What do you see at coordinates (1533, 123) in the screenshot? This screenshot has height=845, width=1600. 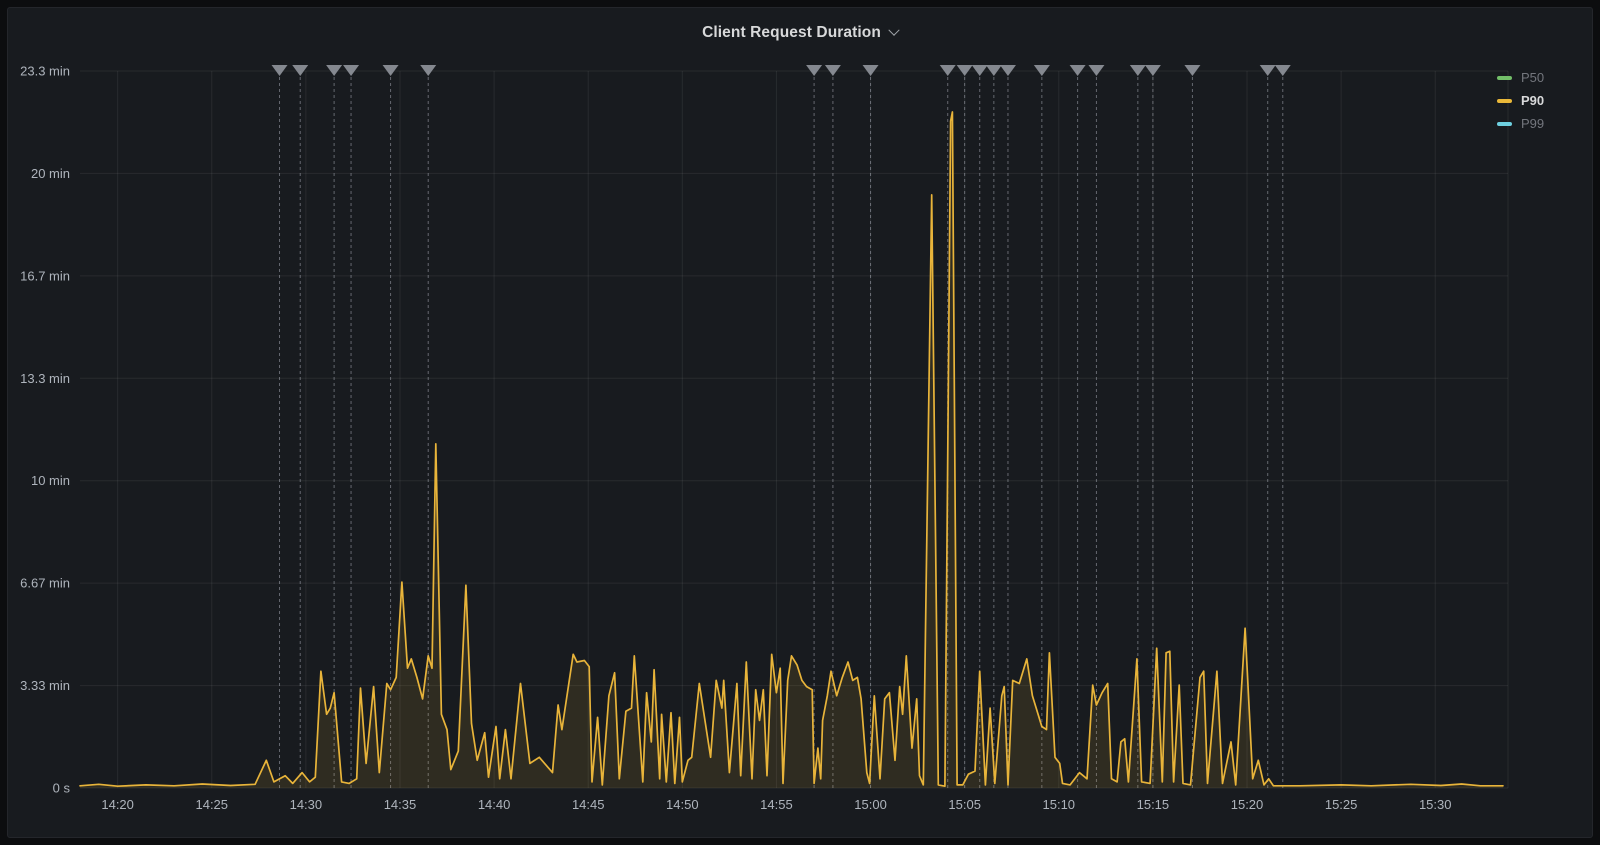 I see `legend-label: P99` at bounding box center [1533, 123].